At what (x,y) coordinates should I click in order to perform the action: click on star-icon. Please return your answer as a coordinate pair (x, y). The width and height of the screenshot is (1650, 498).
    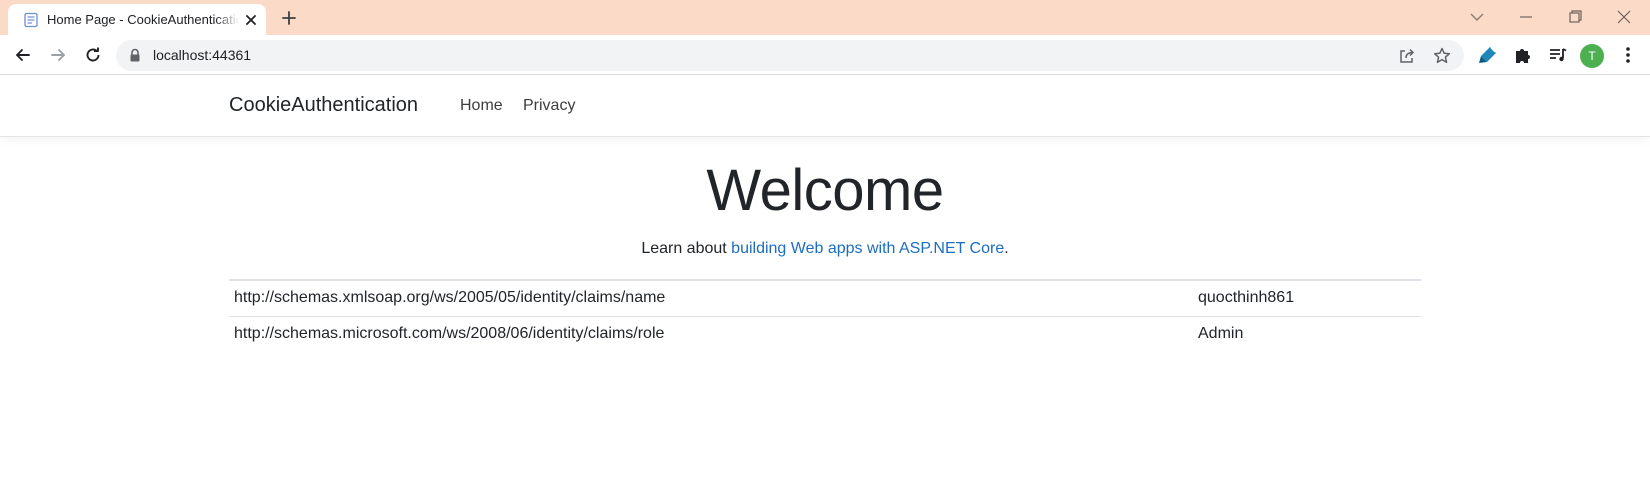
    Looking at the image, I should click on (1442, 56).